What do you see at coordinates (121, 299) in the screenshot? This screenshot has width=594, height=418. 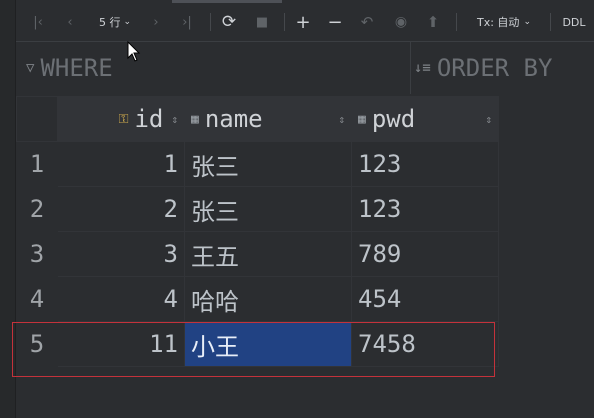 I see `id-cell: 4` at bounding box center [121, 299].